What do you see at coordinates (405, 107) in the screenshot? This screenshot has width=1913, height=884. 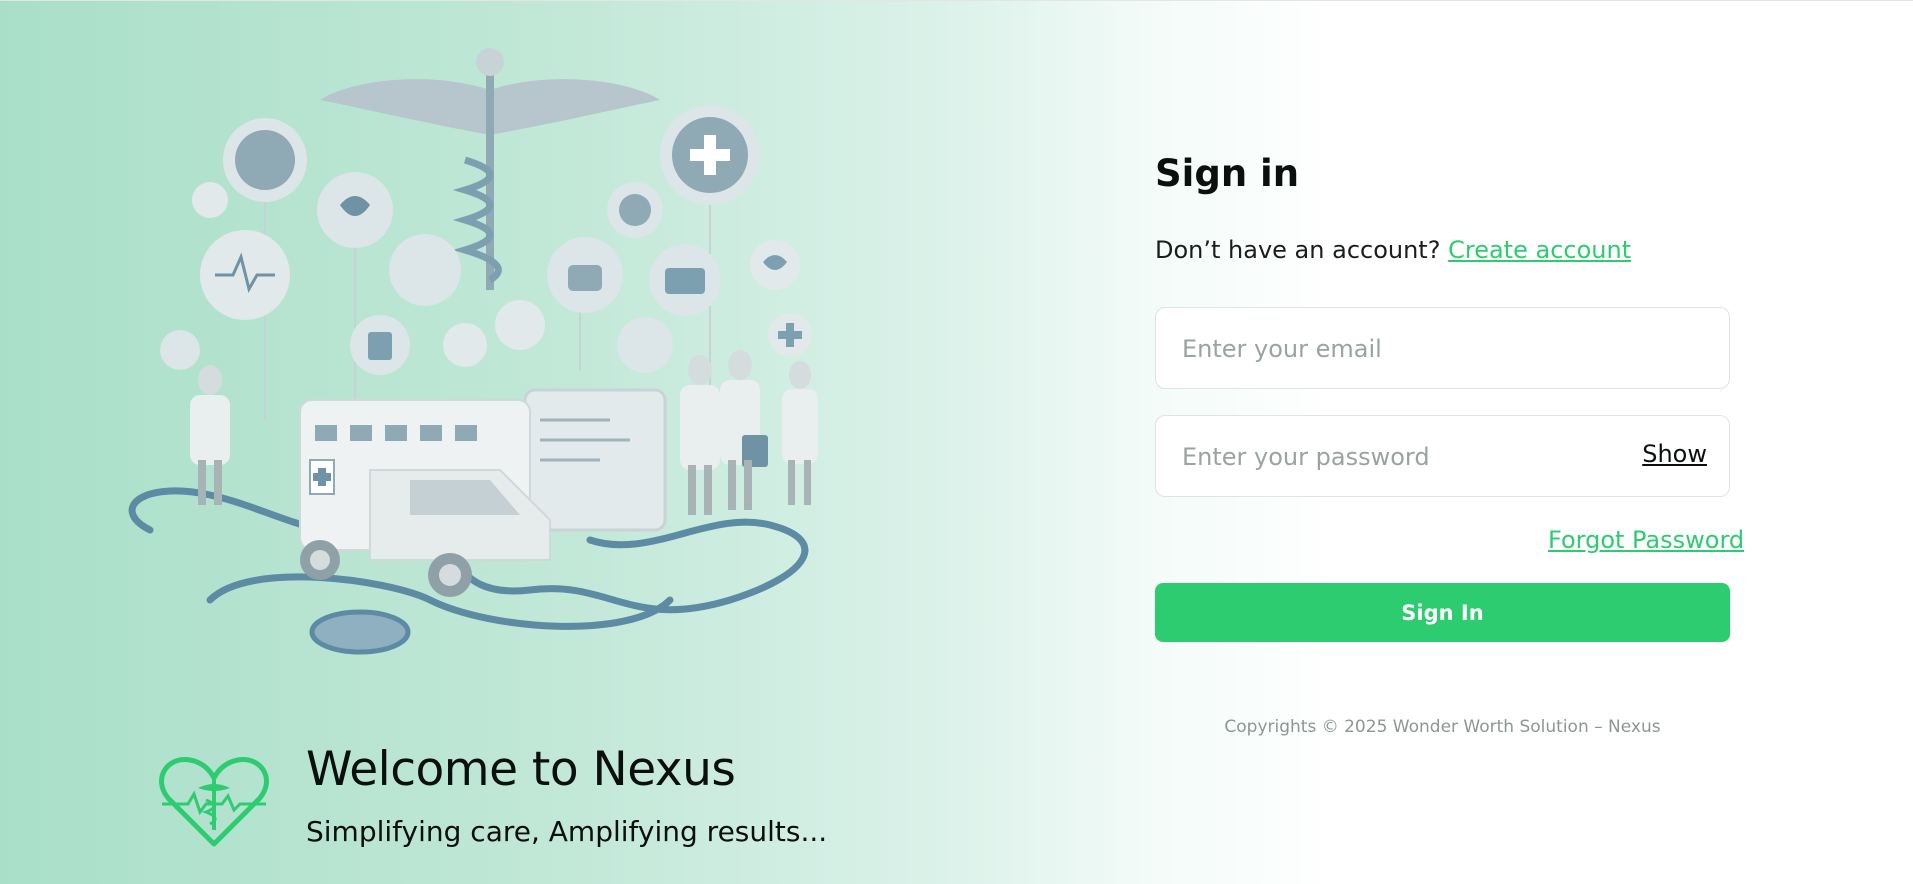 I see `wing-left` at bounding box center [405, 107].